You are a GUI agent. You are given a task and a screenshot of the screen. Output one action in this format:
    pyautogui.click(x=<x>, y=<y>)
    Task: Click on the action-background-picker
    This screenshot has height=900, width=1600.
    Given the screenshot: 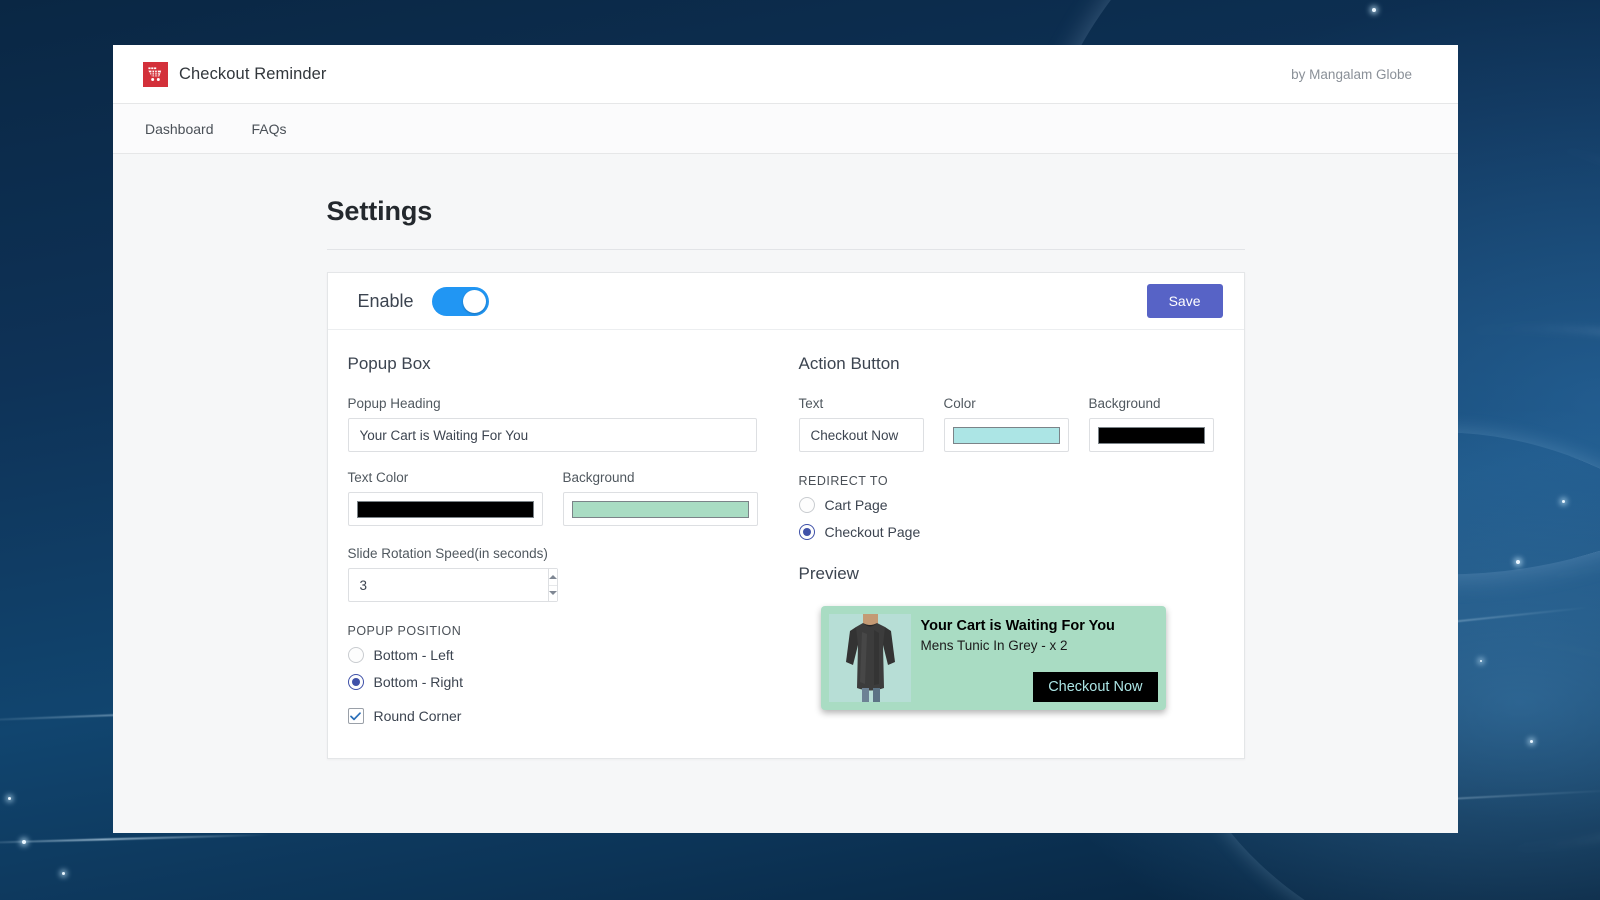 What is the action you would take?
    pyautogui.click(x=1151, y=435)
    